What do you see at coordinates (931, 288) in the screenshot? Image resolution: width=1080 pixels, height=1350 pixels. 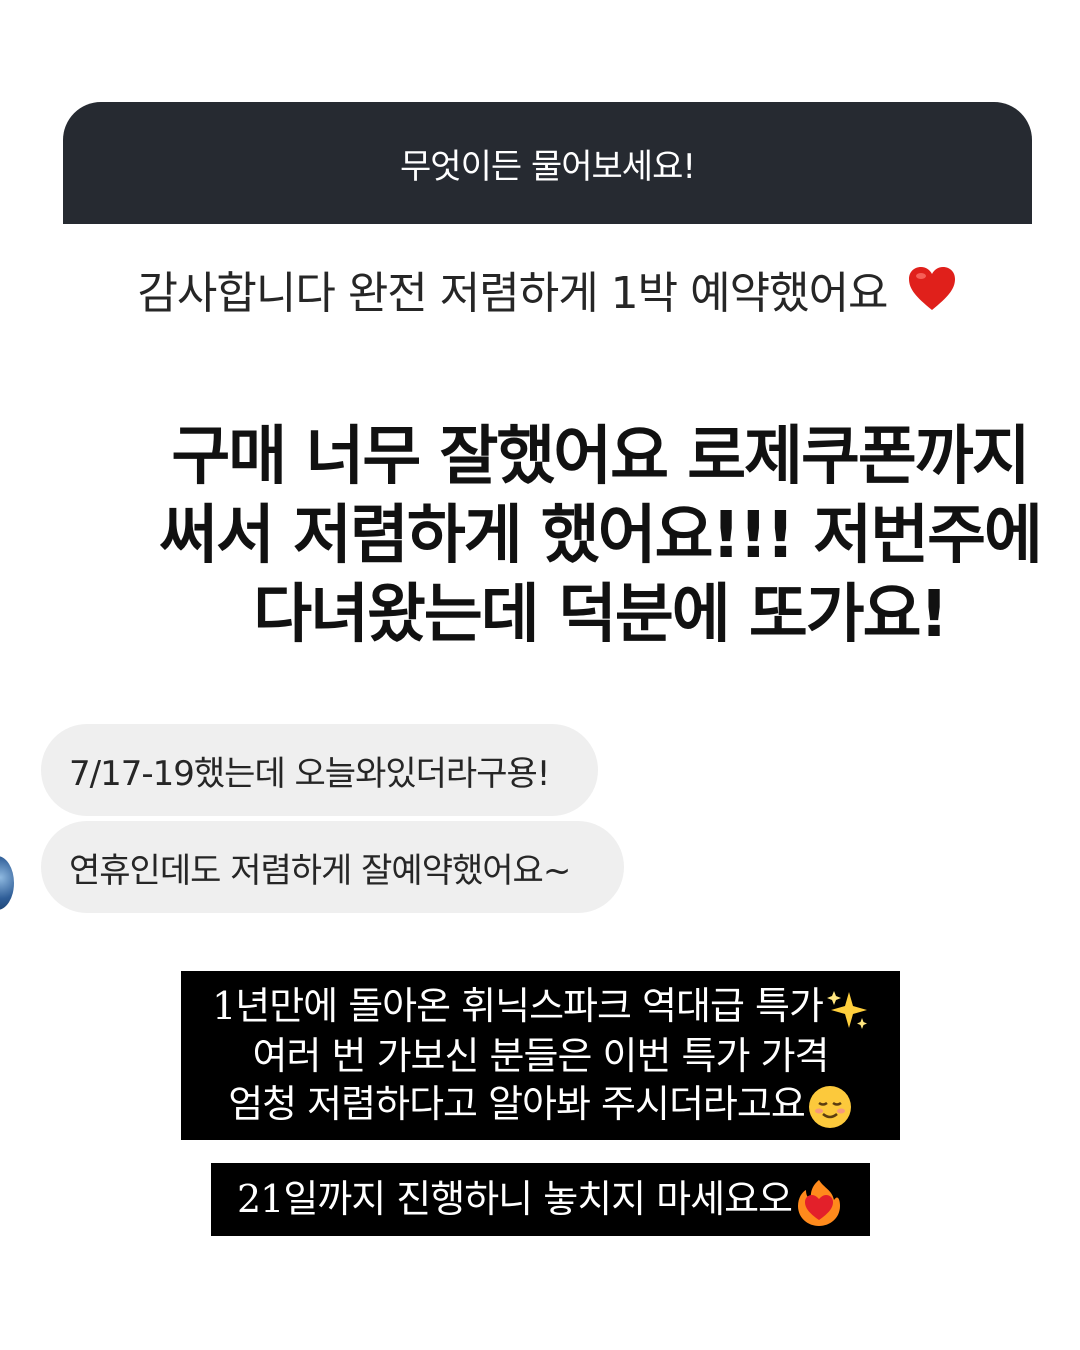 I see `heart-icon` at bounding box center [931, 288].